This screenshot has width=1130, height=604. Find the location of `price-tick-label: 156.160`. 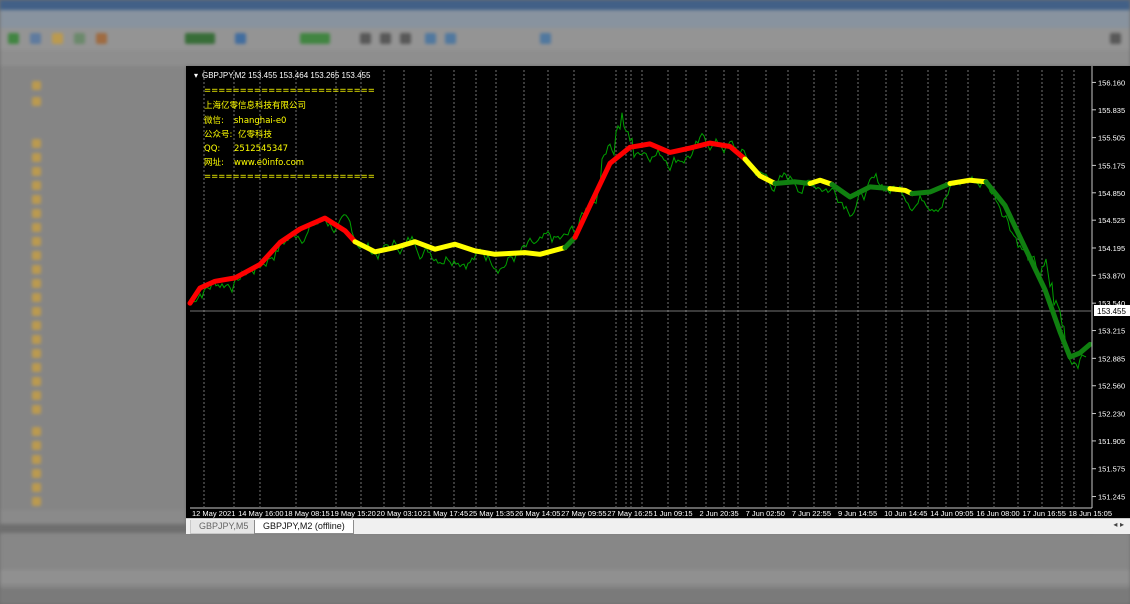

price-tick-label: 156.160 is located at coordinates (1111, 82).